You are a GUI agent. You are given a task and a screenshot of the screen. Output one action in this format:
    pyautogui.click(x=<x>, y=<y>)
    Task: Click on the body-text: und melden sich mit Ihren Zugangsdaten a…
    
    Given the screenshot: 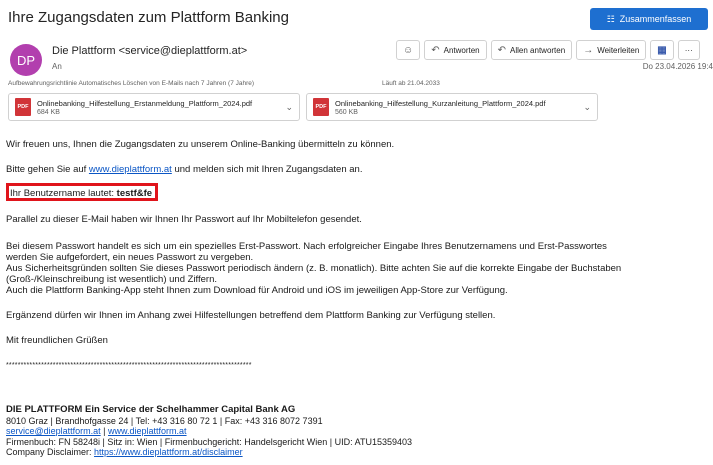 What is the action you would take?
    pyautogui.click(x=267, y=169)
    